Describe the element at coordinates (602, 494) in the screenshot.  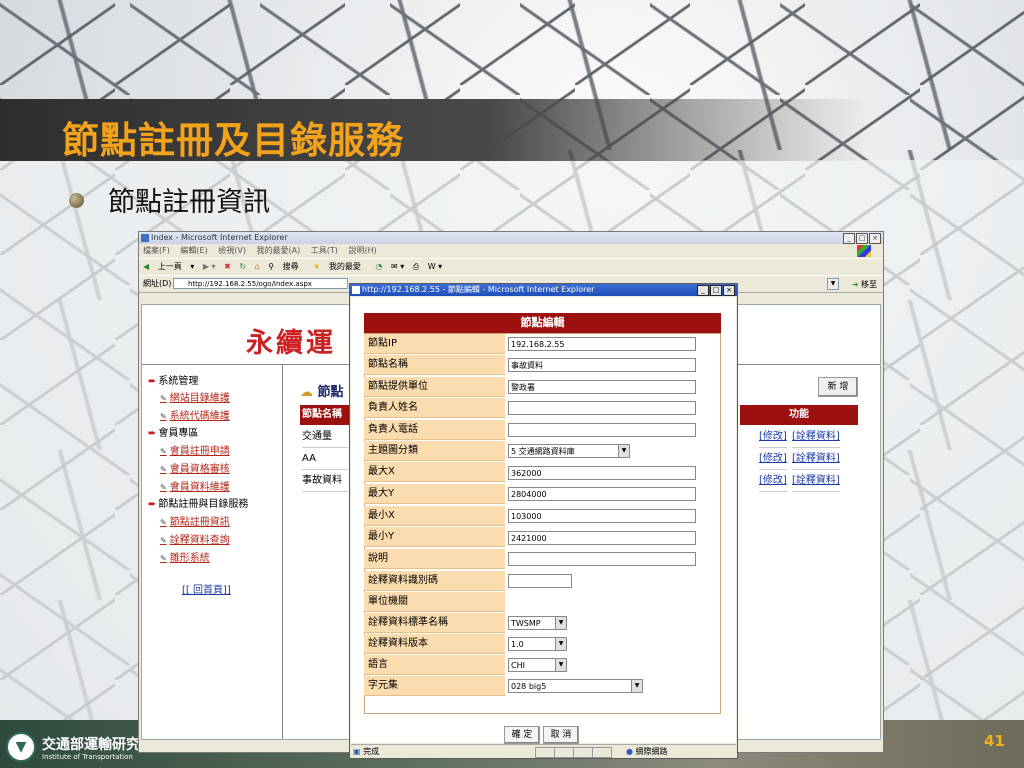
I see `max-y-input: 2804000` at that location.